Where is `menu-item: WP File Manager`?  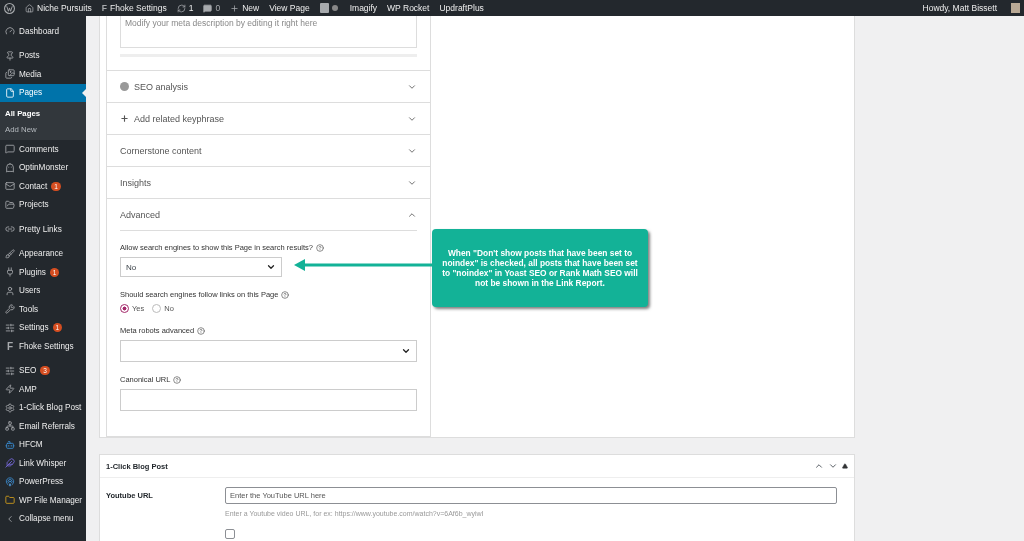 menu-item: WP File Manager is located at coordinates (43, 500).